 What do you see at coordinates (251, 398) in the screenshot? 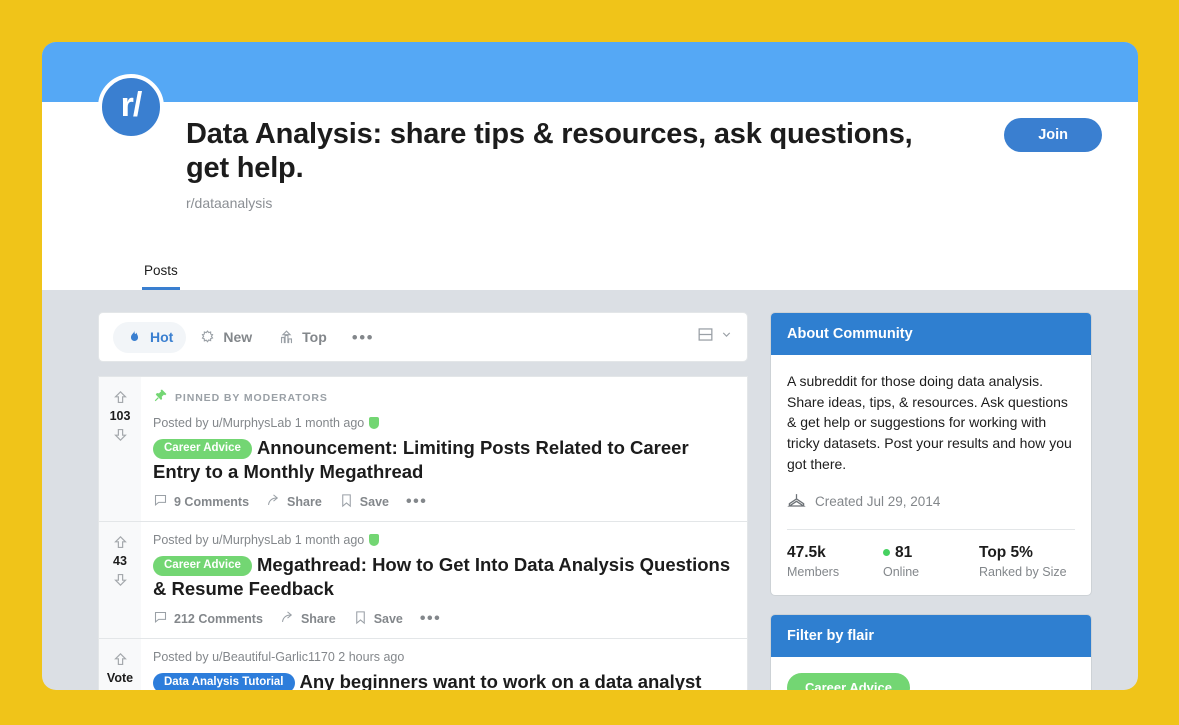
I see `pinned-label: PINNED BY MODERATORS` at bounding box center [251, 398].